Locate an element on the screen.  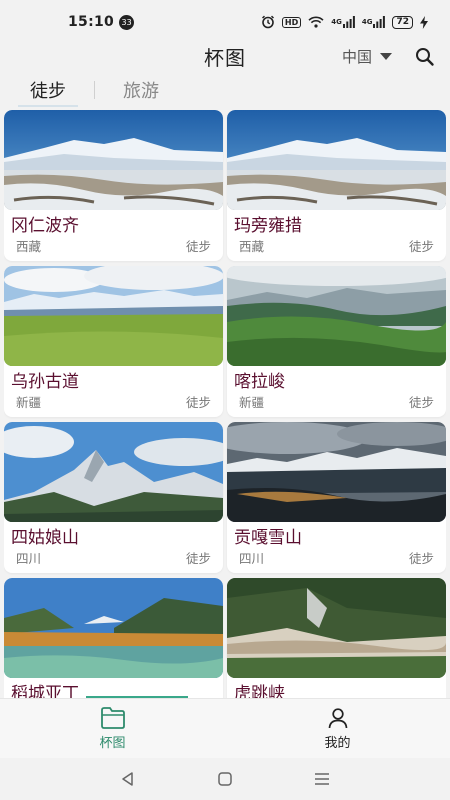
search-button is located at coordinates (425, 57).